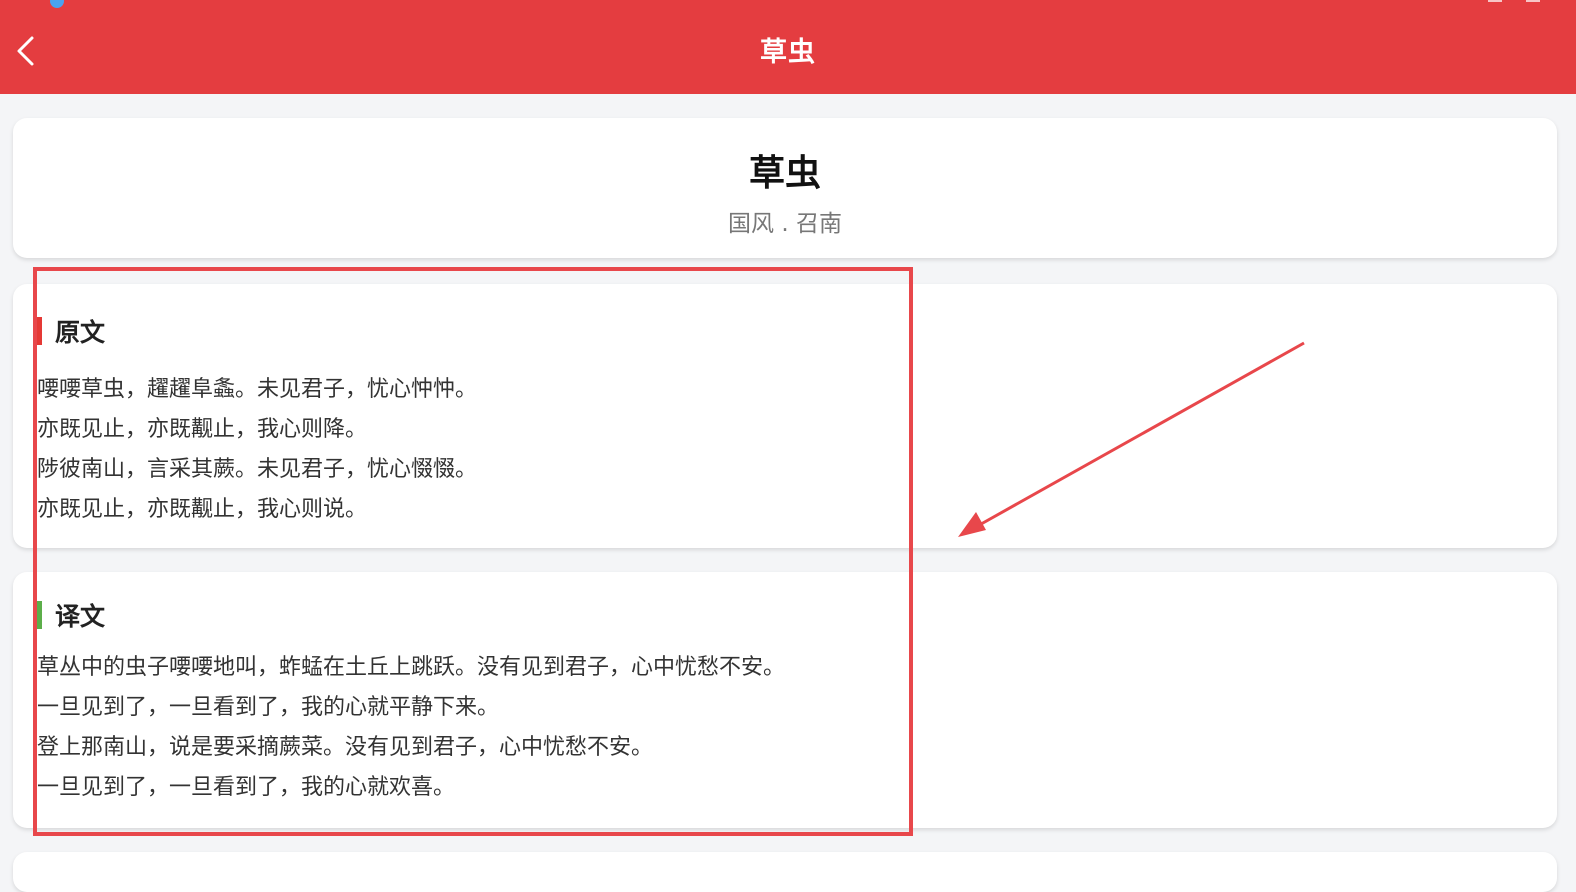  Describe the element at coordinates (411, 667) in the screenshot. I see `translation-line: 草丛中的虫子喓喓地叫，蚱蜢在土丘上跳跃。没有见到君子，心中忧愁不安。` at that location.